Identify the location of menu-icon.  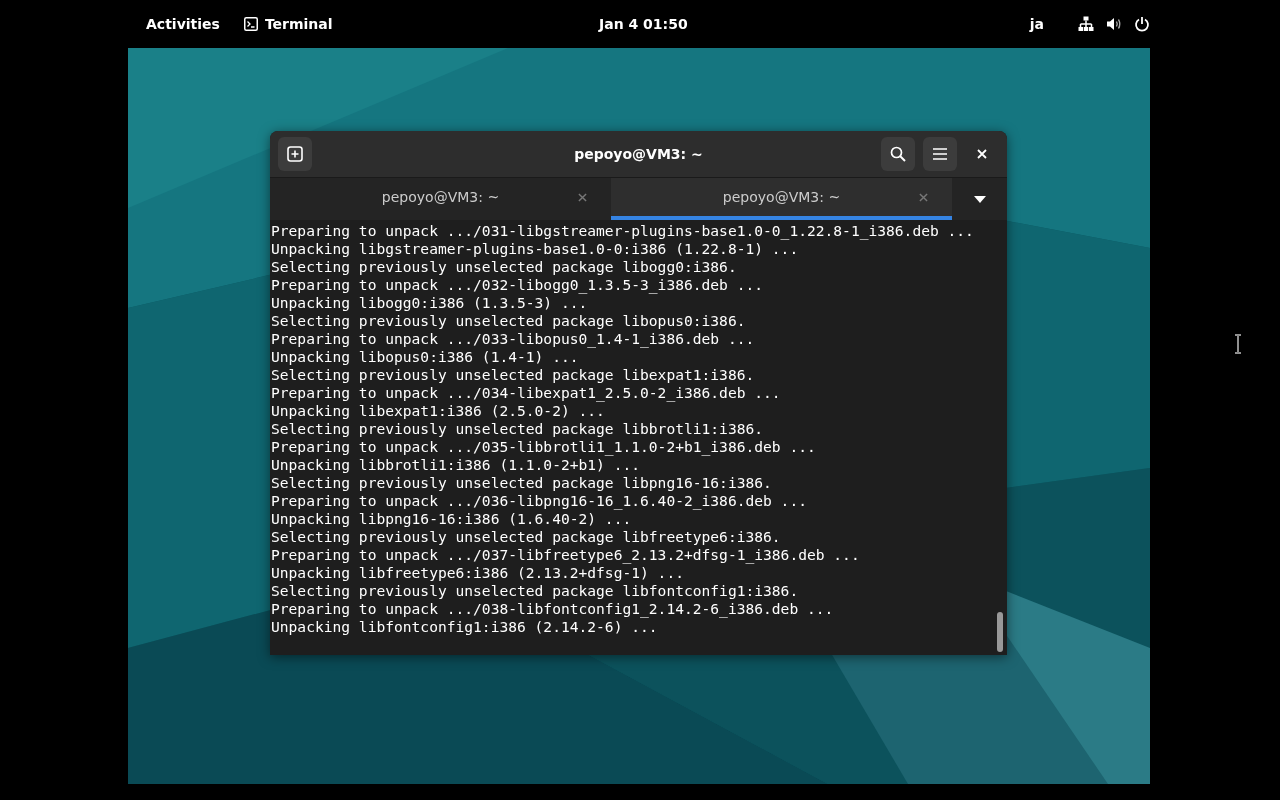
(940, 154).